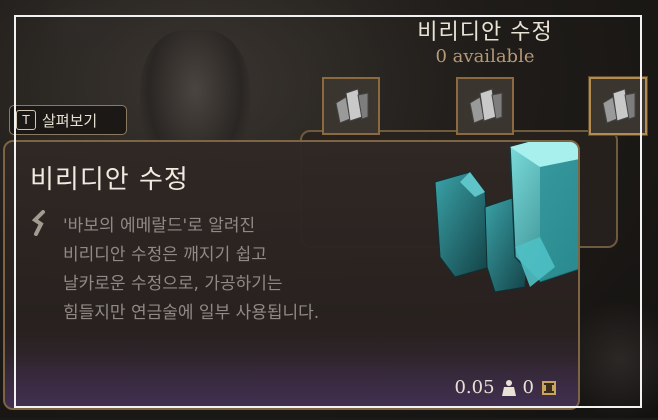 The image size is (658, 420). What do you see at coordinates (549, 387) in the screenshot?
I see `coin-icon` at bounding box center [549, 387].